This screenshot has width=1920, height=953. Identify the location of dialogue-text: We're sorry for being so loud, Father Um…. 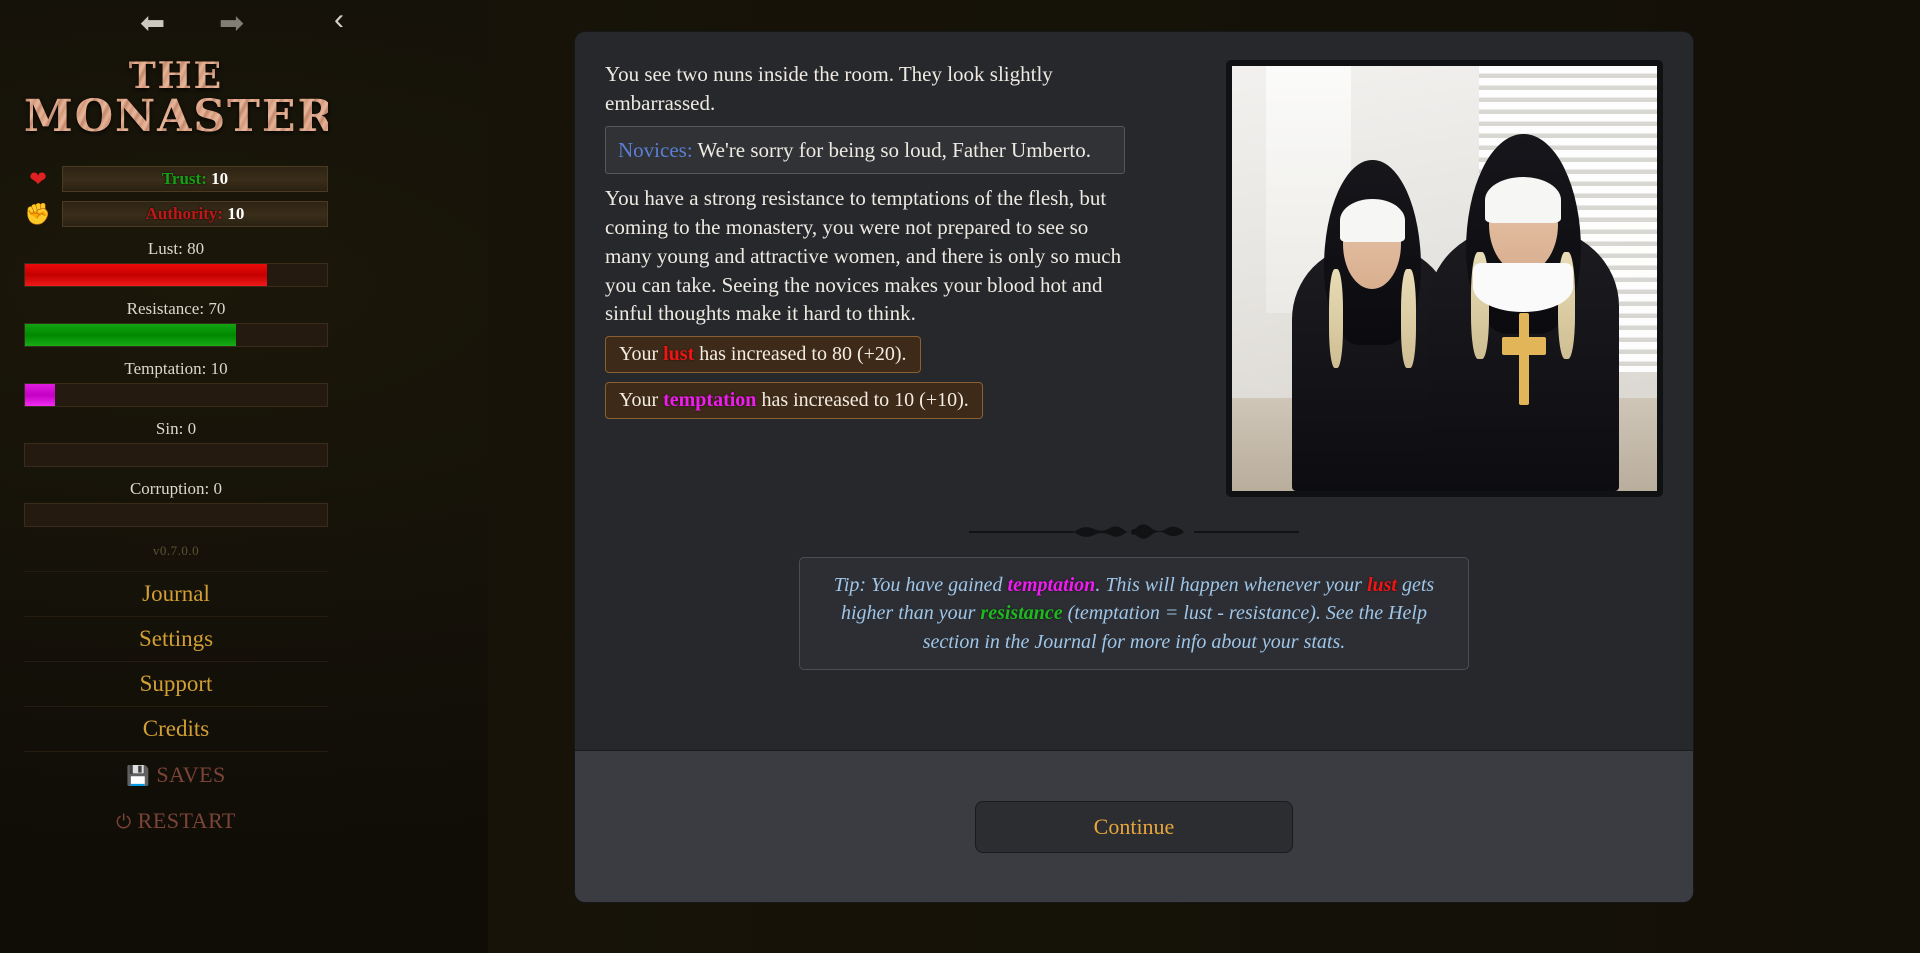
(894, 149).